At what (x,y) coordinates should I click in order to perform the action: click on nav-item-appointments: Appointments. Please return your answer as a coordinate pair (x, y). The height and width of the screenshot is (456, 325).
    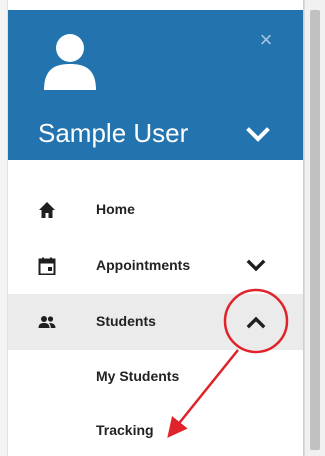
    Looking at the image, I should click on (155, 266).